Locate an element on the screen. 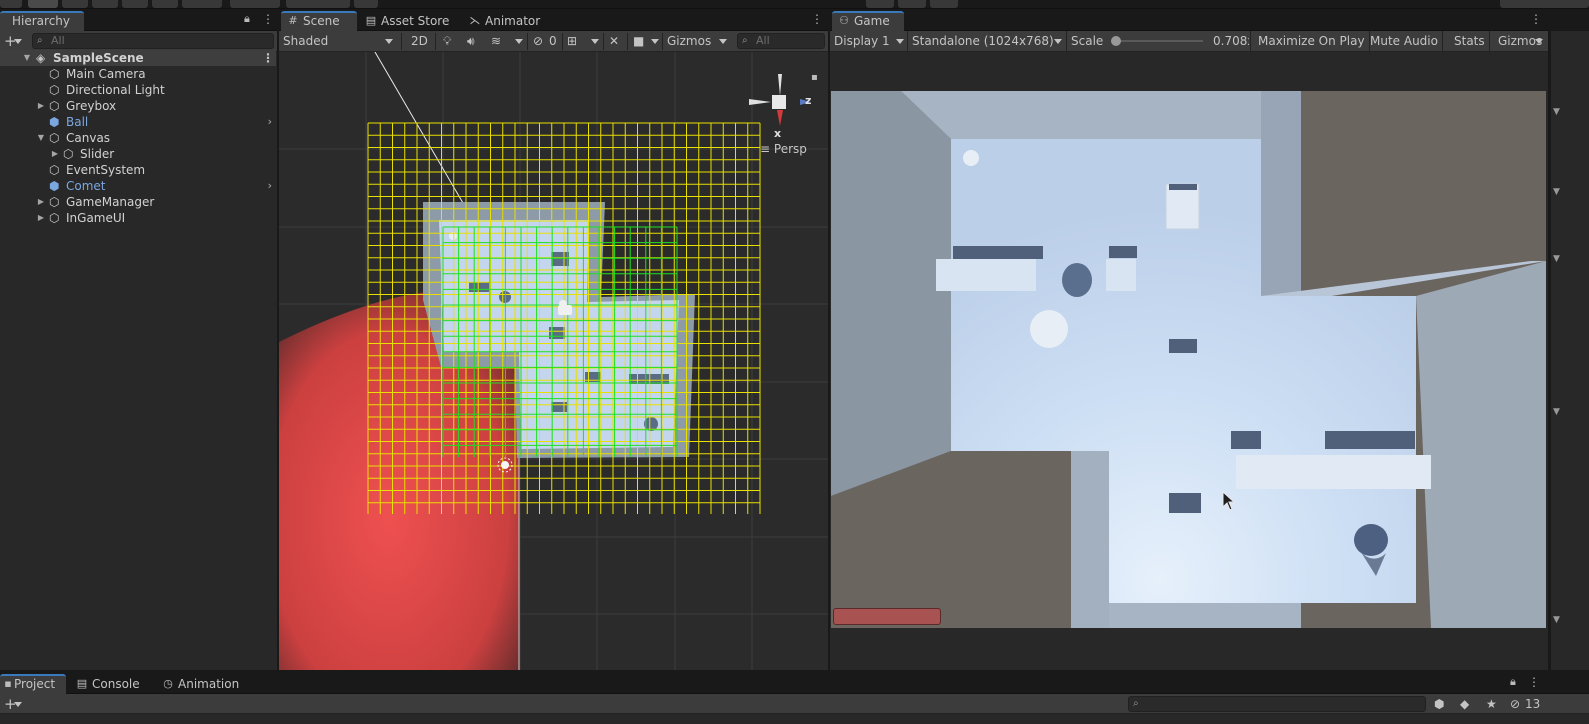 The height and width of the screenshot is (724, 1589). scene-menu-icon: ⋮ is located at coordinates (268, 58).